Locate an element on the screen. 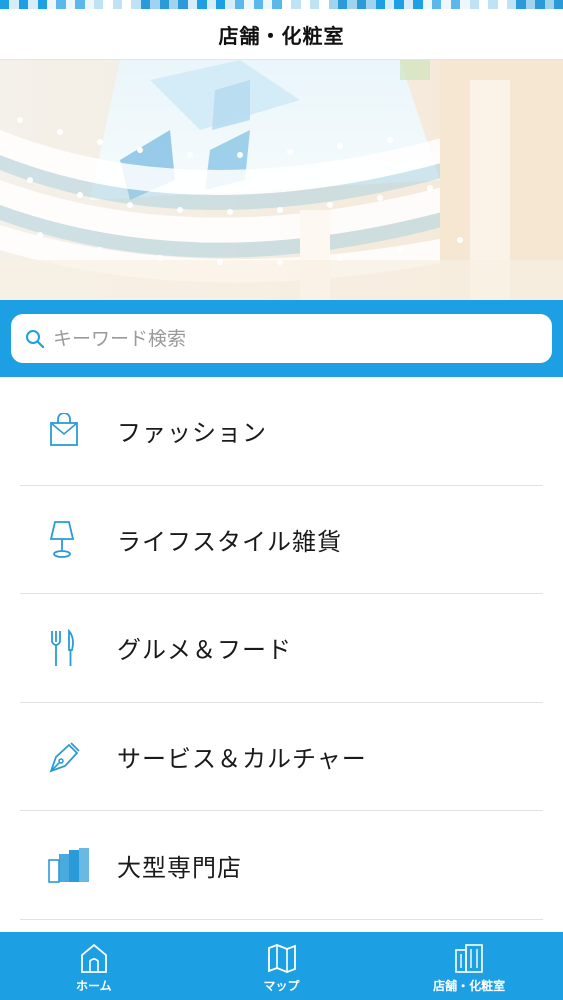  category-label: ファッション is located at coordinates (192, 433).